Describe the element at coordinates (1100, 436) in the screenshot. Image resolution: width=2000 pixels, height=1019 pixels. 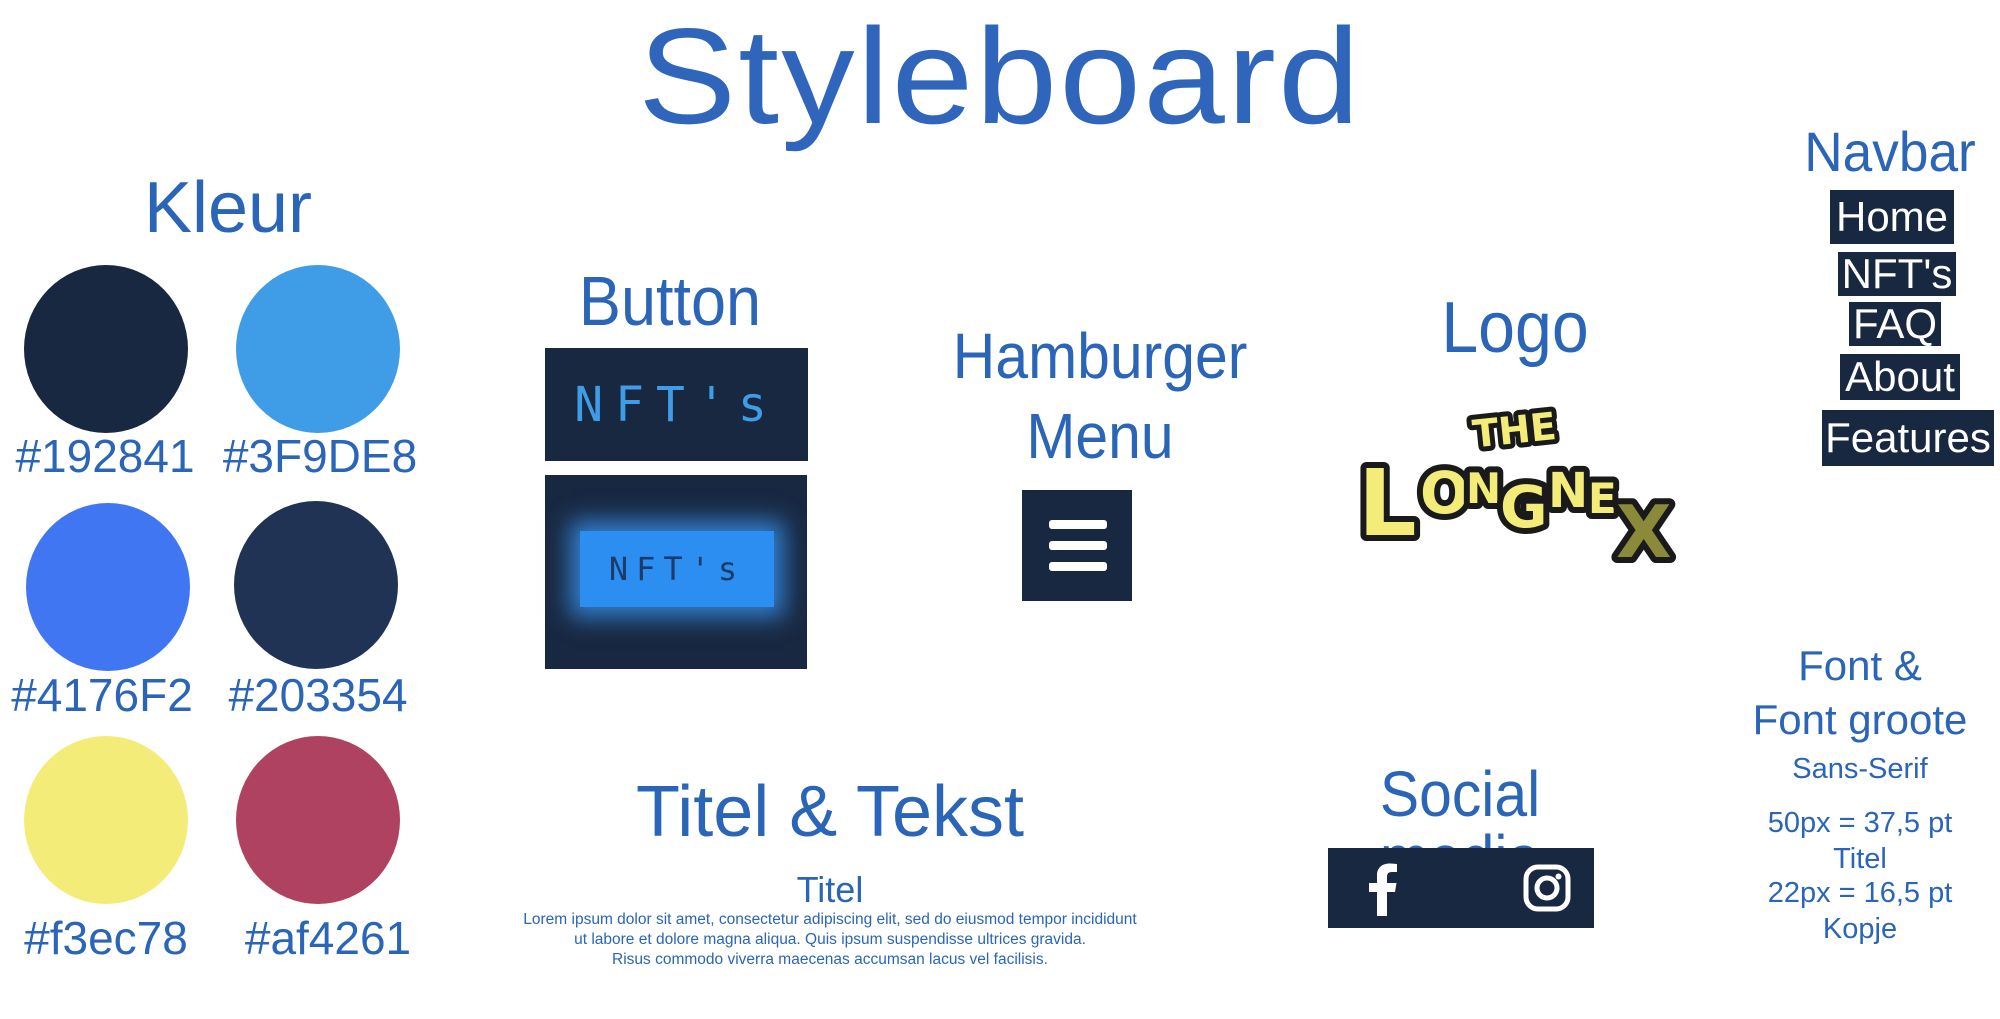
I see `hamburger-heading-line2: Menu` at that location.